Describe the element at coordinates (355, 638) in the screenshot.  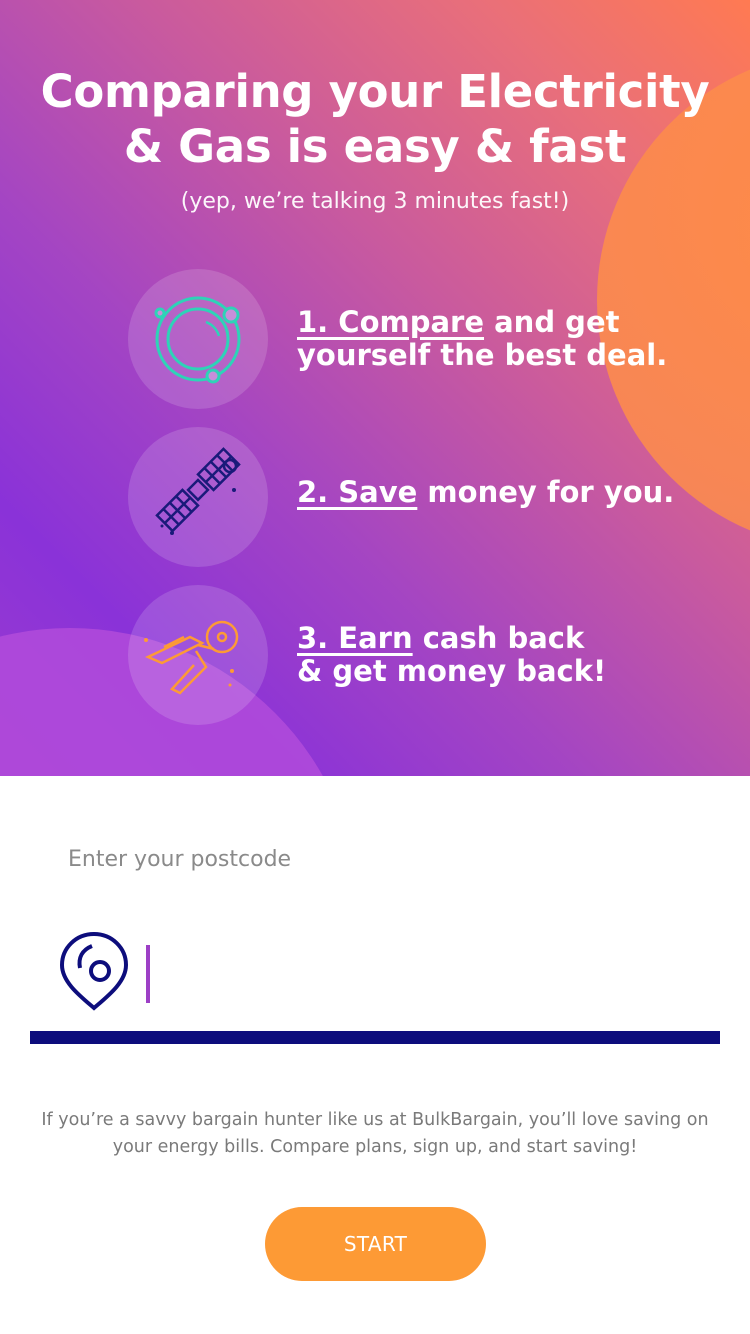
I see `step-3-lead: 3. Earn` at that location.